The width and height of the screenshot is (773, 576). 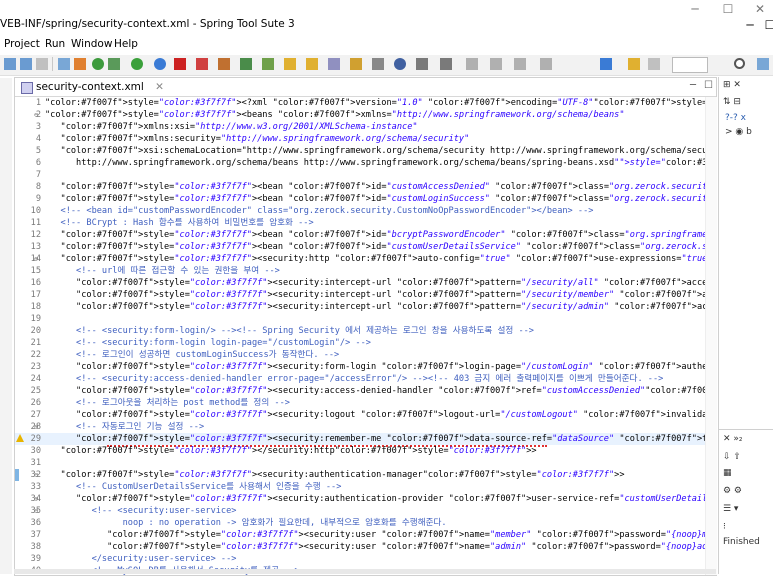 I want to click on code-line: 19, so click(x=360, y=319).